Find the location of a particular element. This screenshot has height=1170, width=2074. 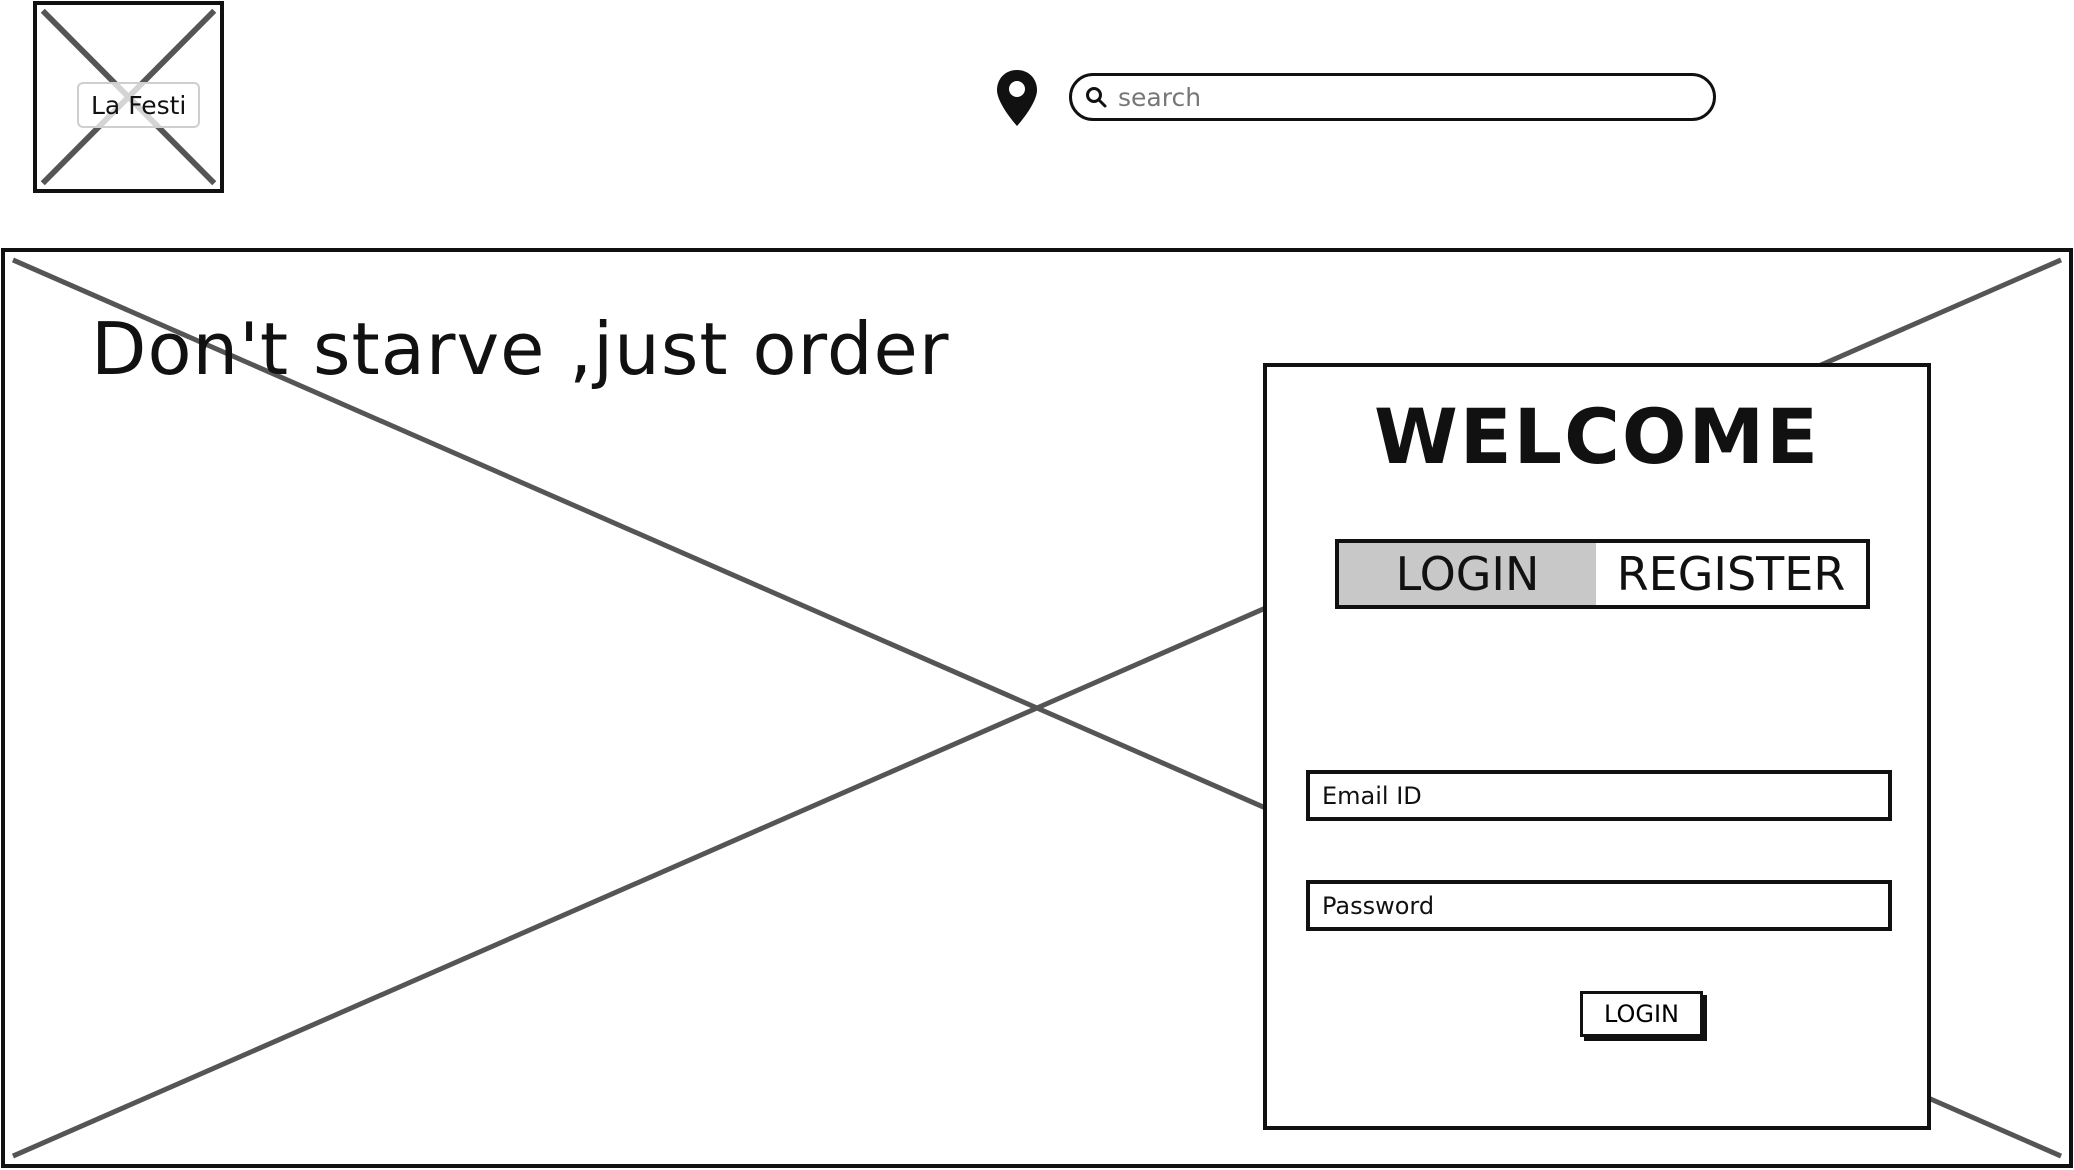

password-field is located at coordinates (1604, 905).